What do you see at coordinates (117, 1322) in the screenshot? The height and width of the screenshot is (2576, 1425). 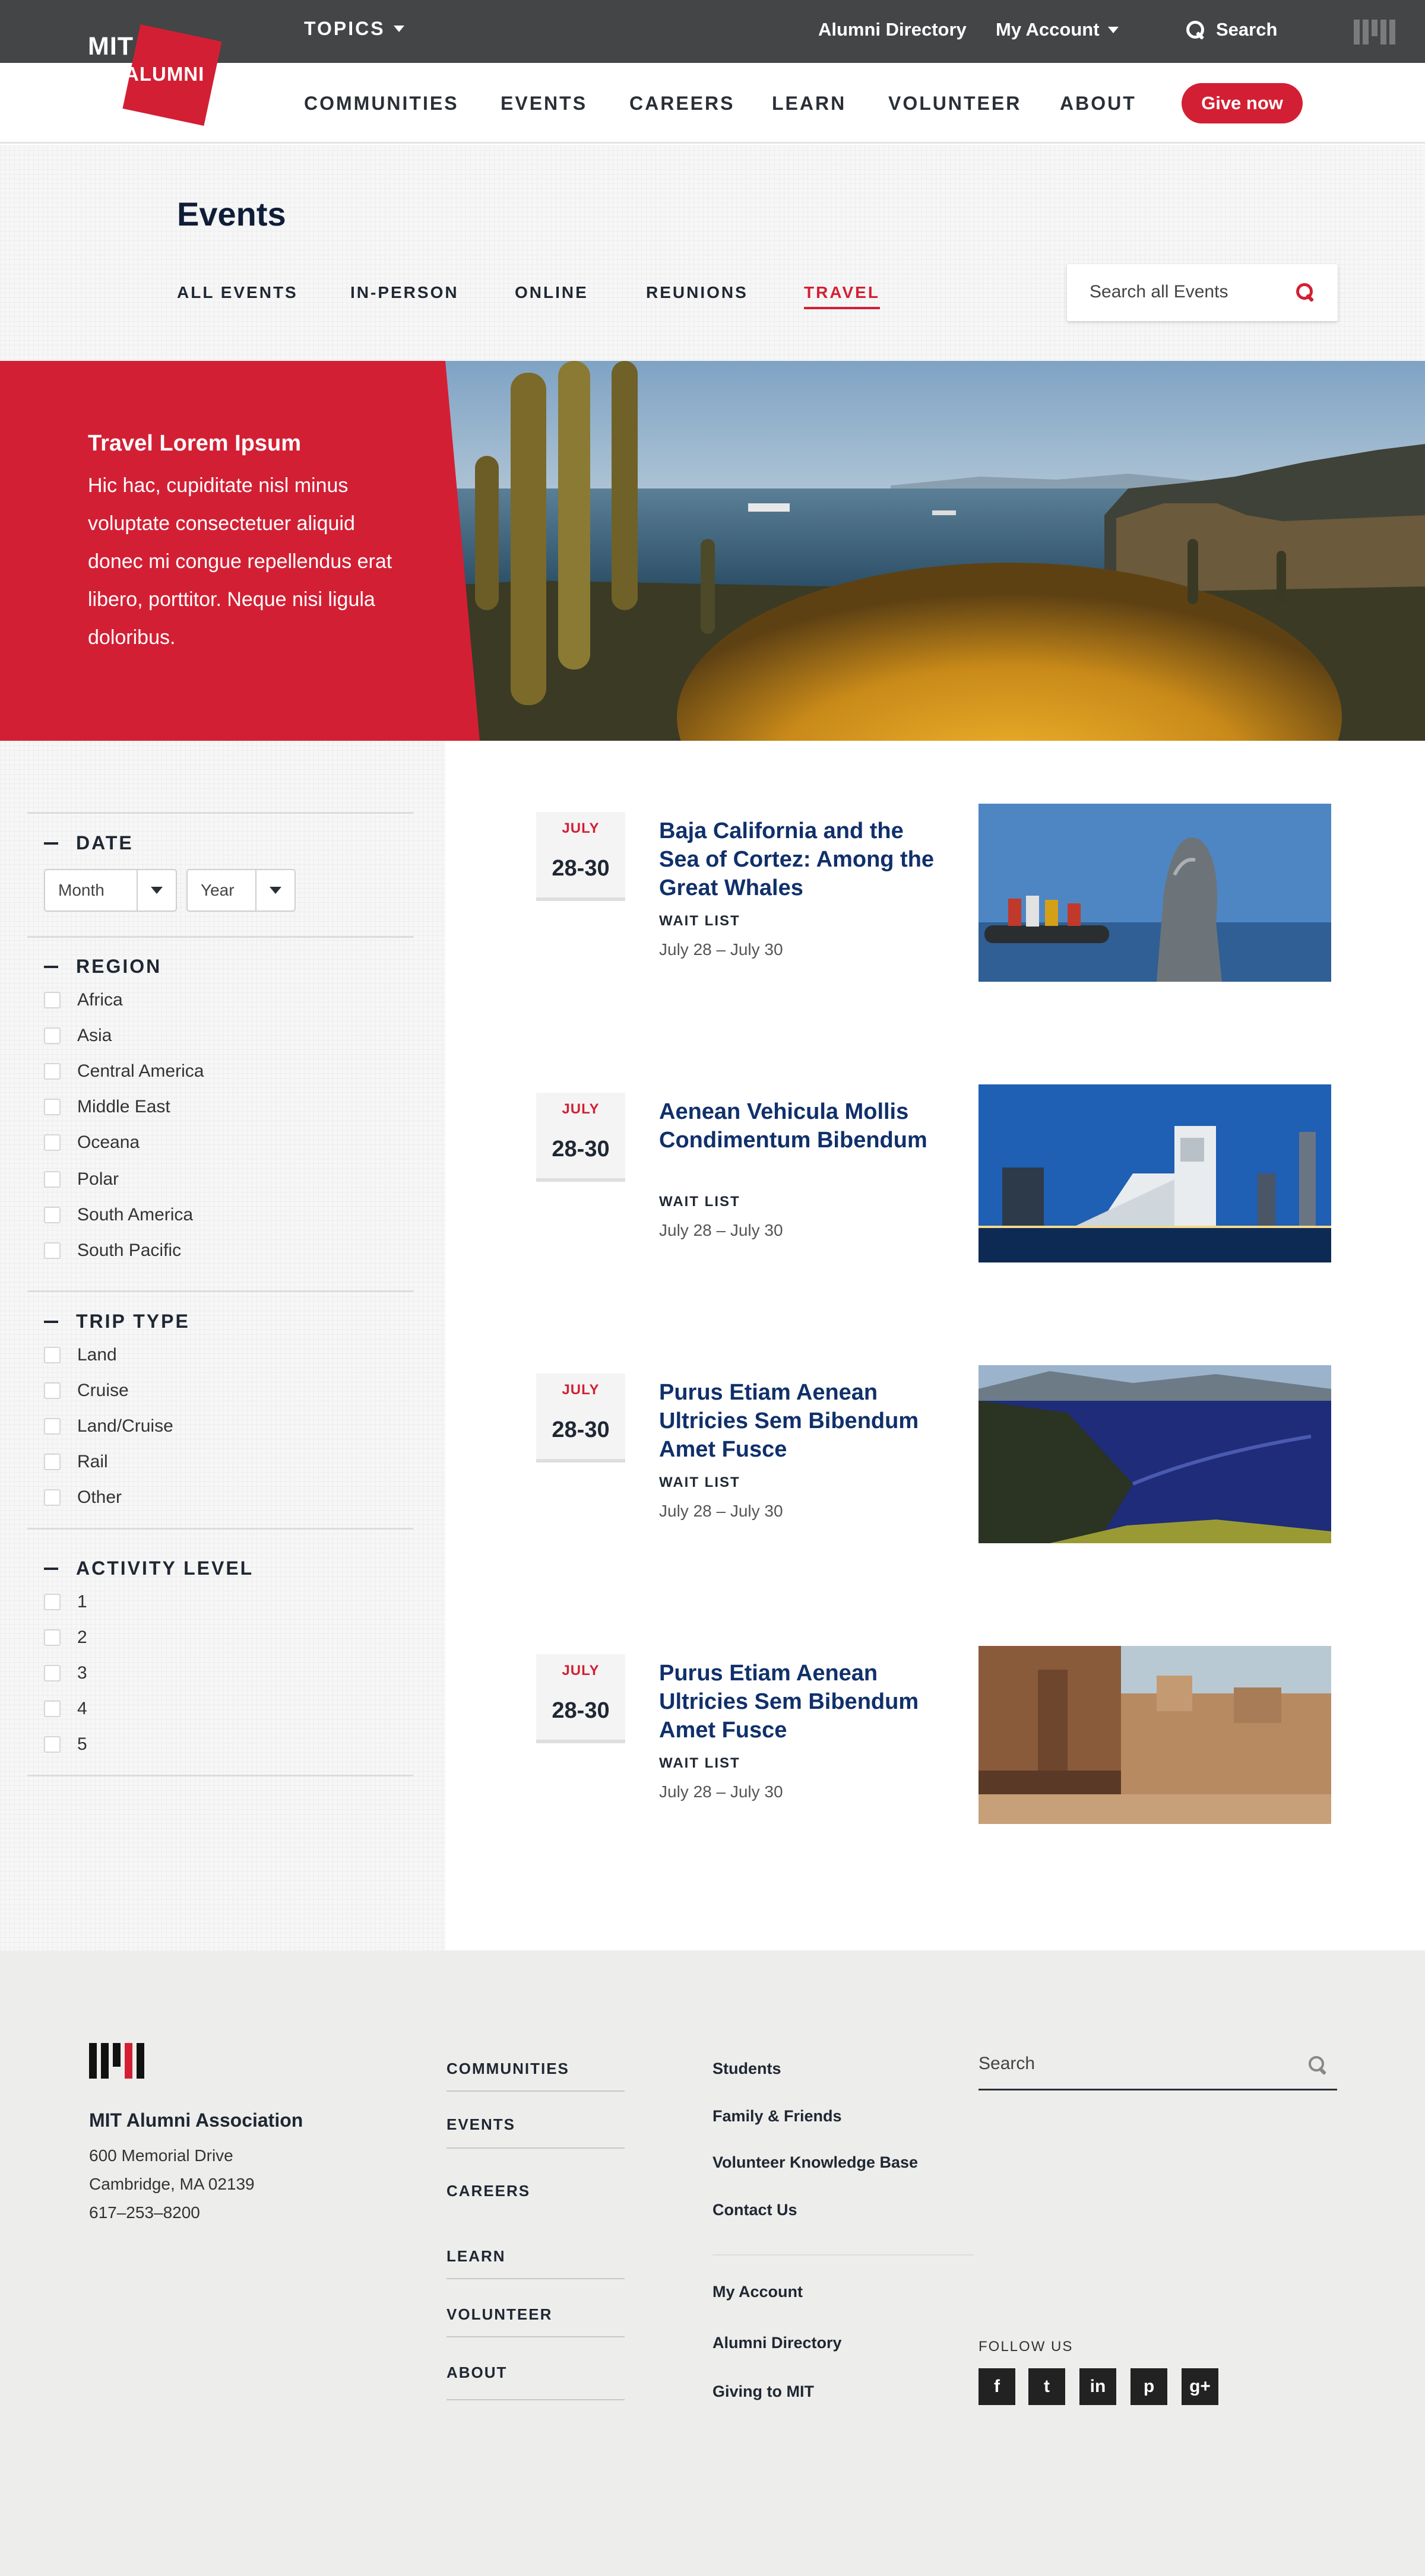 I see `filter-trip-type-toggle: TRIP TYPE` at bounding box center [117, 1322].